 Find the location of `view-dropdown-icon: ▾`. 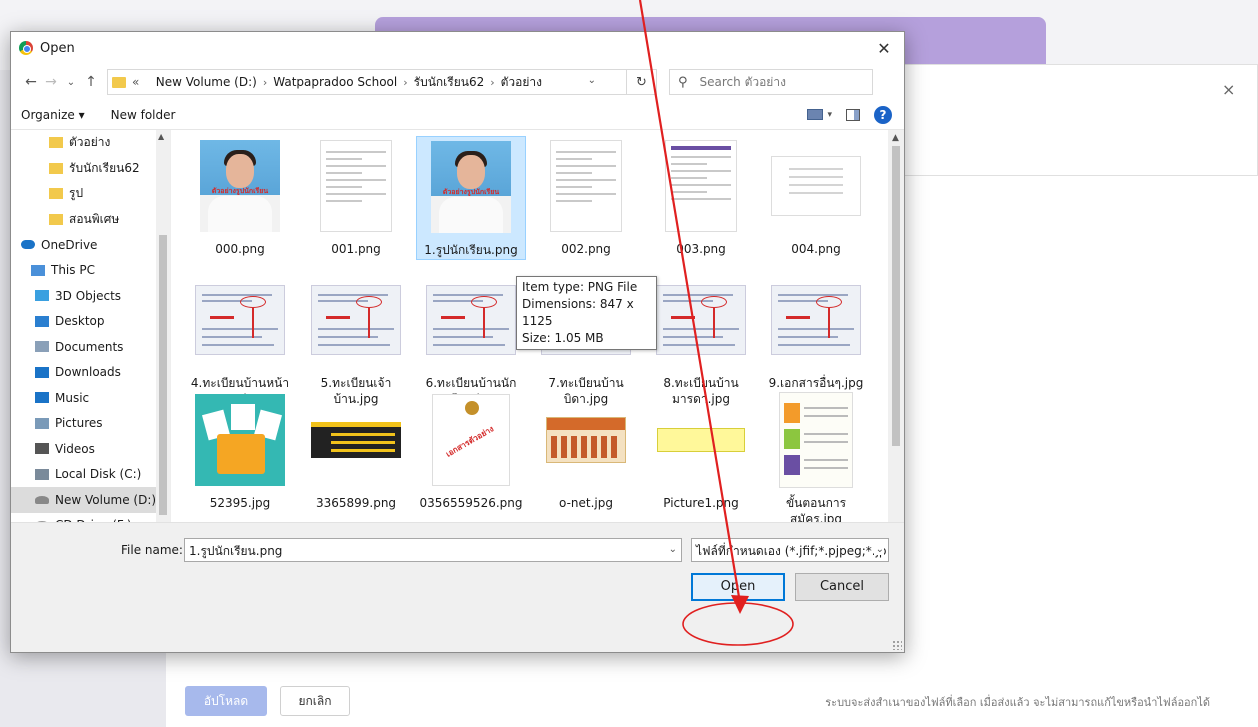

view-dropdown-icon: ▾ is located at coordinates (829, 115).